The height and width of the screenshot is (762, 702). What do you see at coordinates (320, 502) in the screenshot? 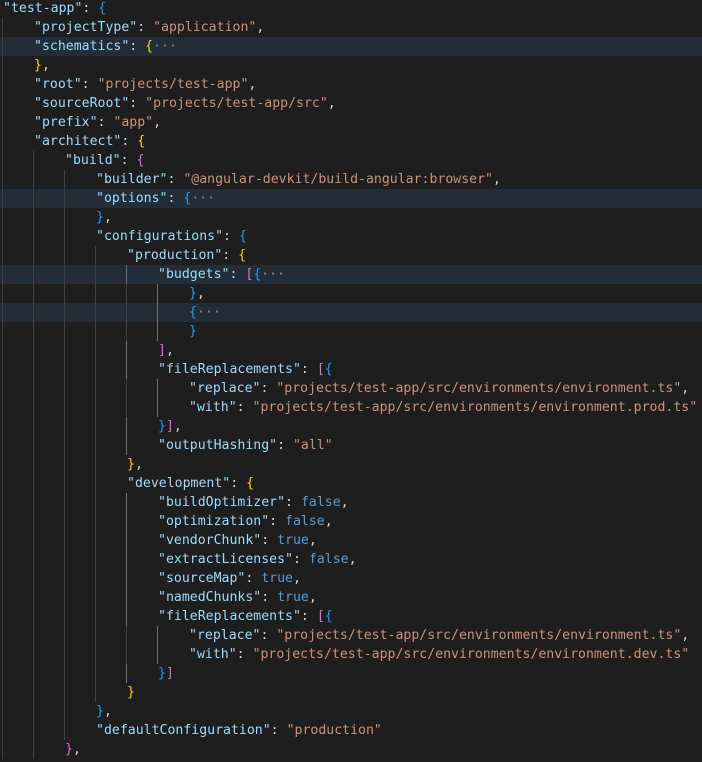
I see `boolean-value: false` at bounding box center [320, 502].